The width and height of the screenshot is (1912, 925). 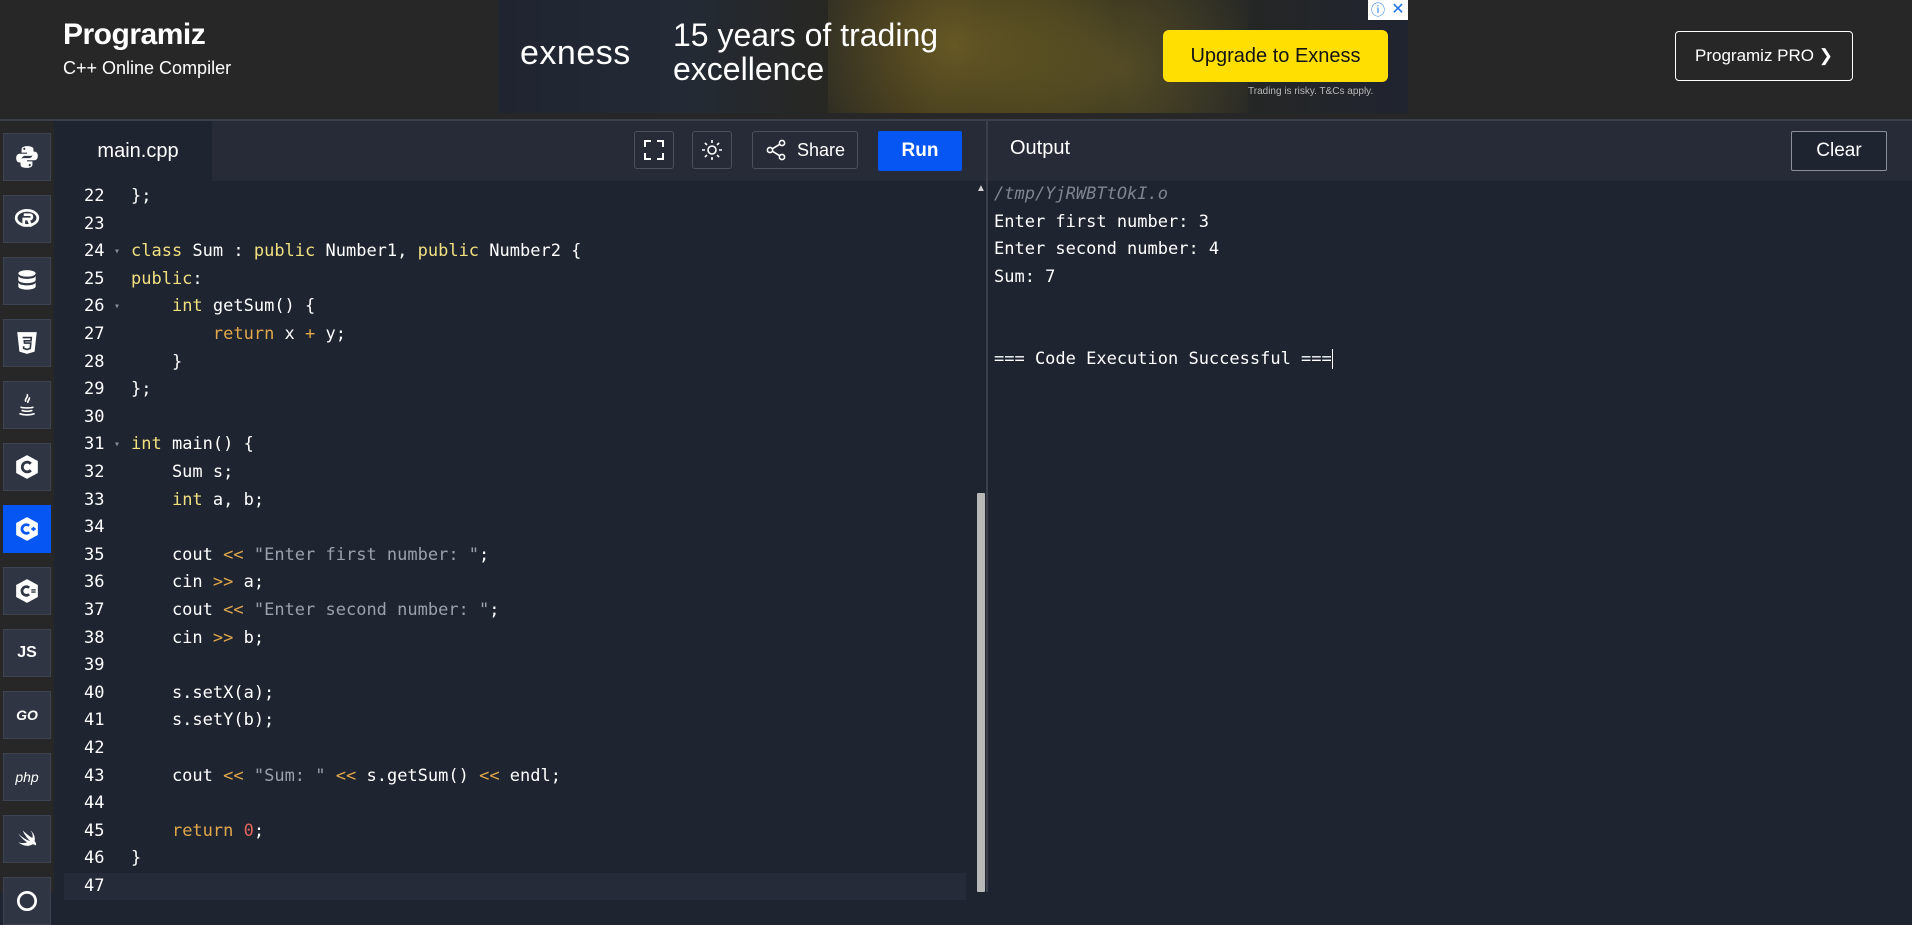 I want to click on code-line: 28 }, so click(x=515, y=362).